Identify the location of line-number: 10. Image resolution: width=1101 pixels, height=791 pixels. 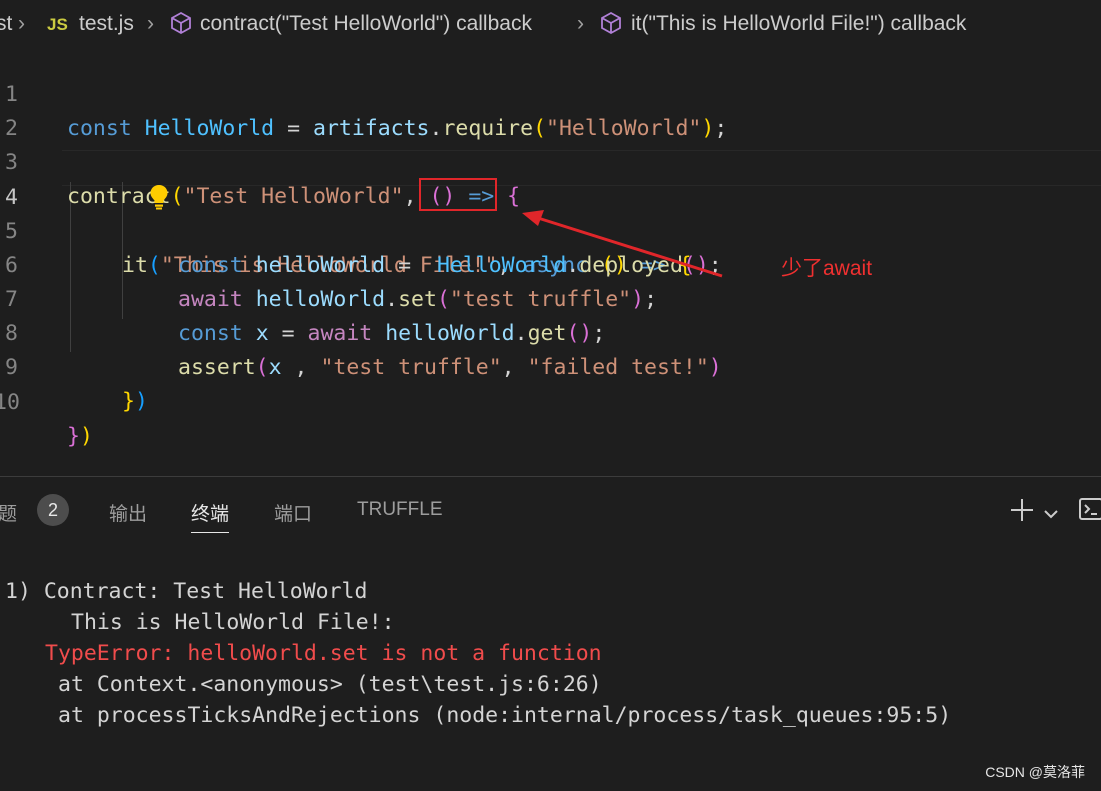
(10, 402).